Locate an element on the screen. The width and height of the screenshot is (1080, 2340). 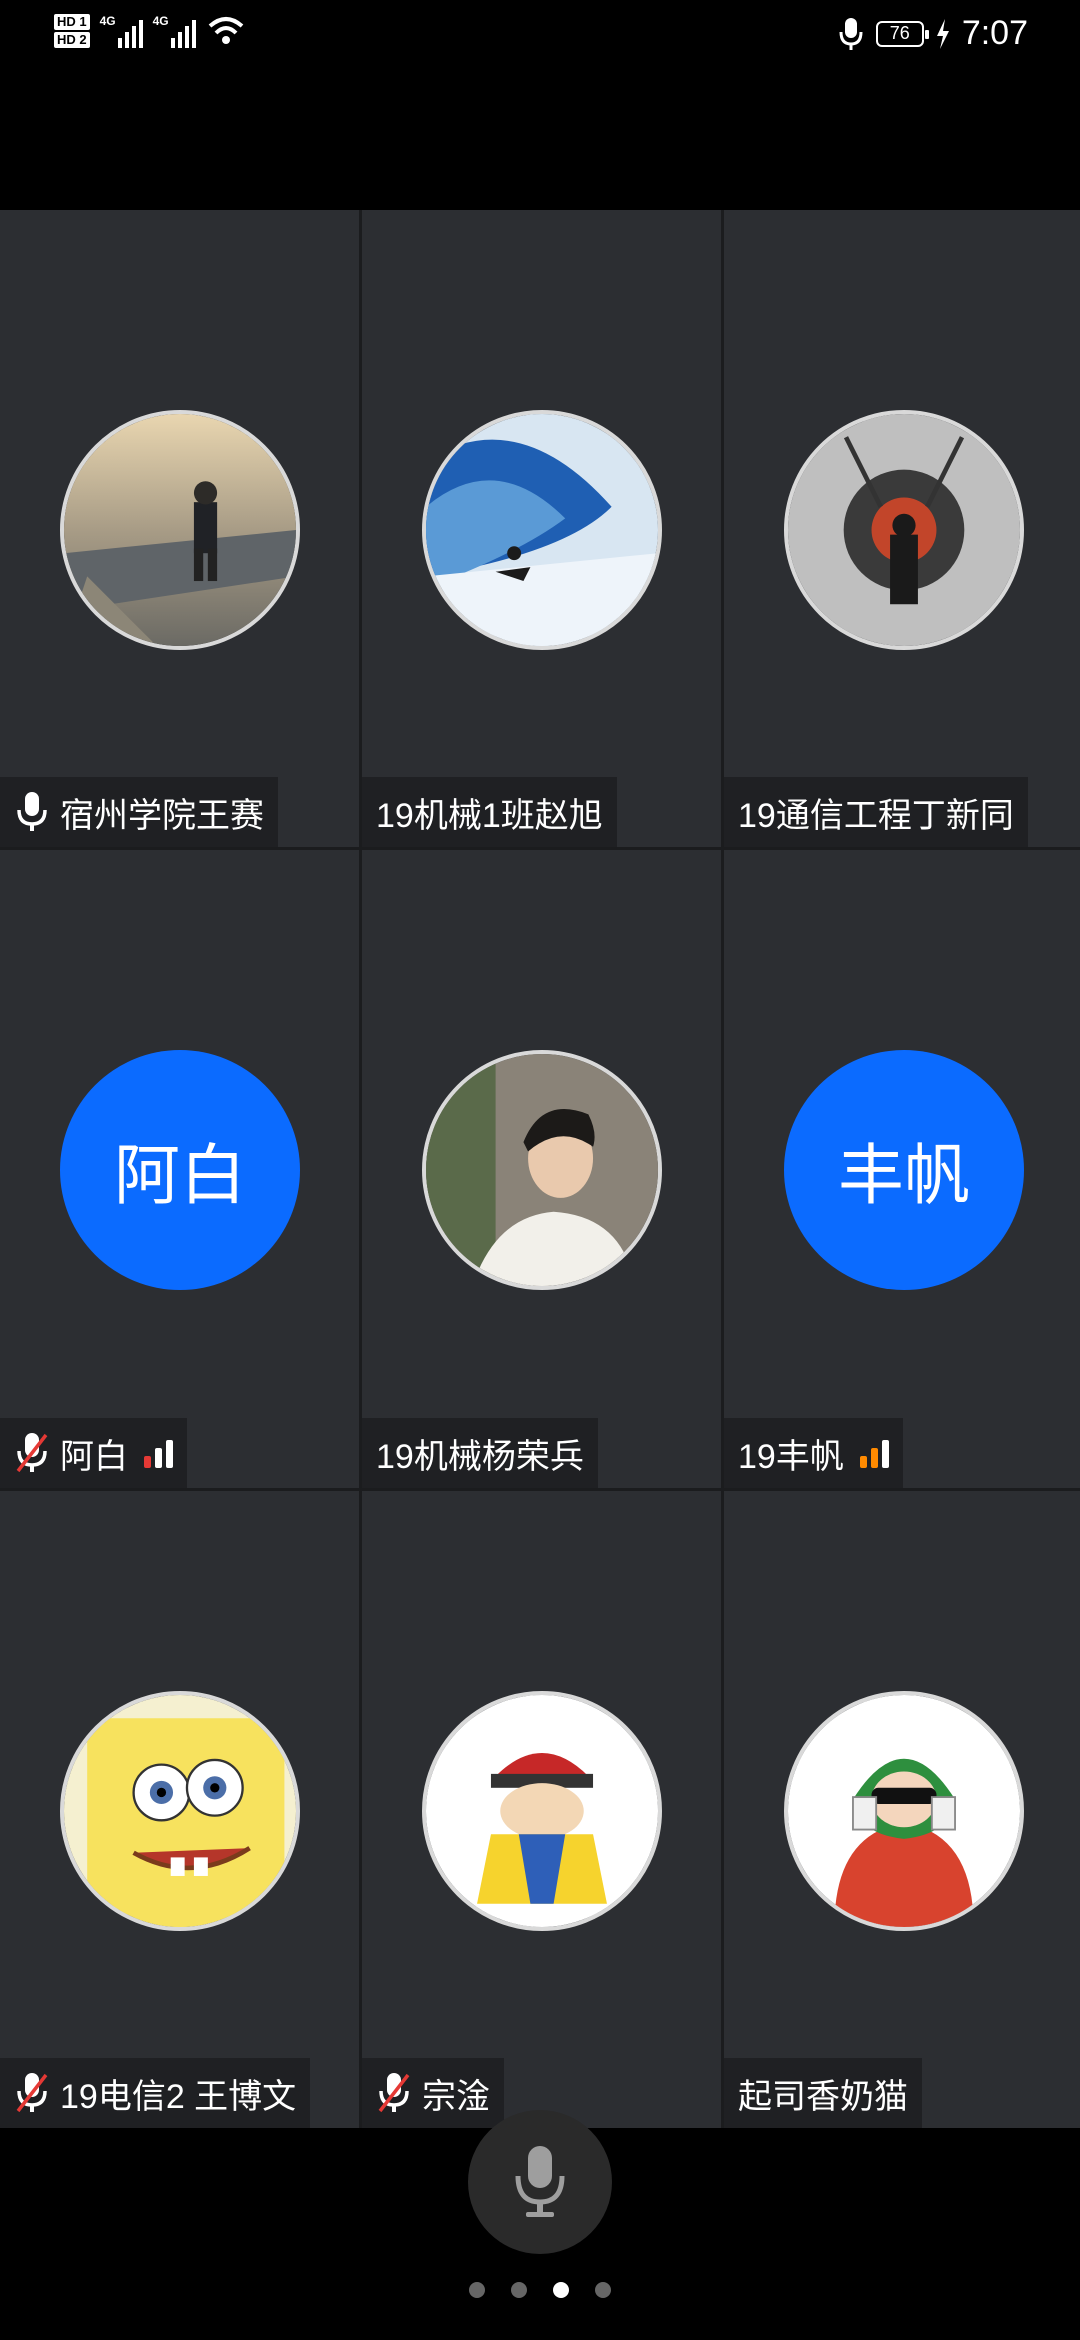
microphone-icon is located at coordinates (540, 2181).